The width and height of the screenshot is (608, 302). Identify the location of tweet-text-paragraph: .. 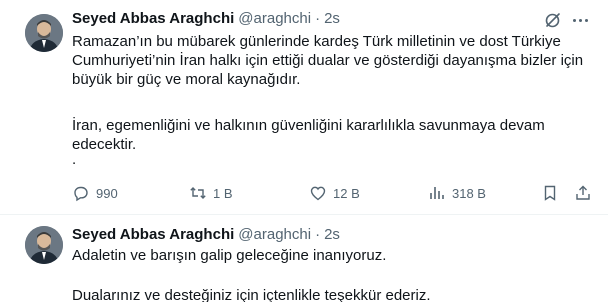
(74, 159).